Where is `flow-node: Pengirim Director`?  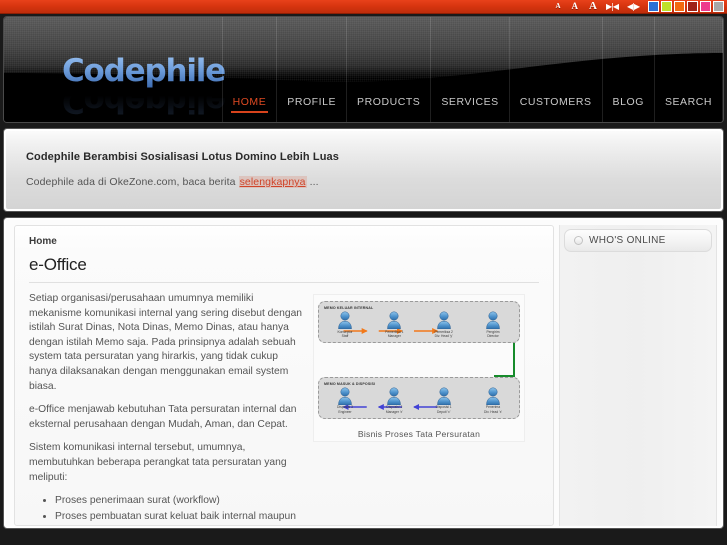
flow-node: Pengirim Director is located at coordinates (493, 324).